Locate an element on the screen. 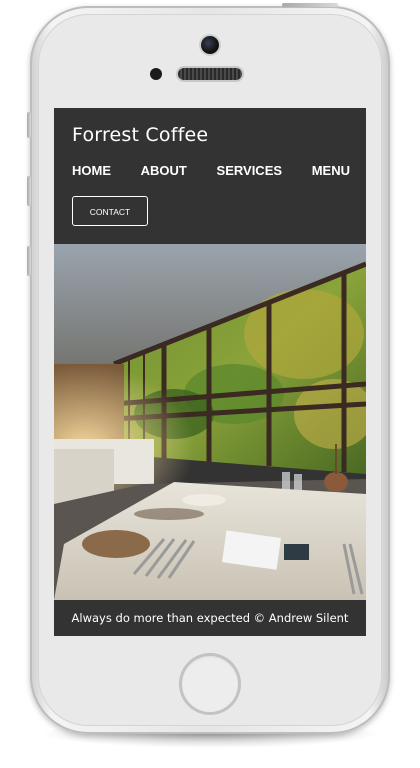 This screenshot has height=768, width=420. volume-down-button is located at coordinates (29, 261).